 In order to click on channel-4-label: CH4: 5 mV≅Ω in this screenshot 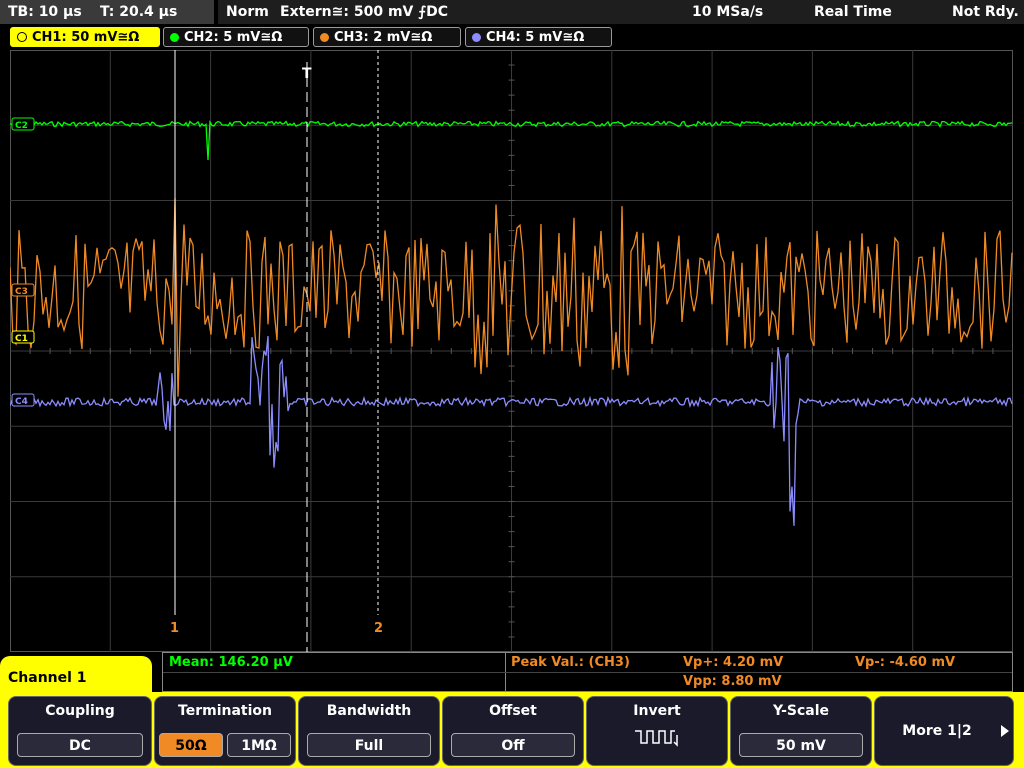, I will do `click(535, 37)`.